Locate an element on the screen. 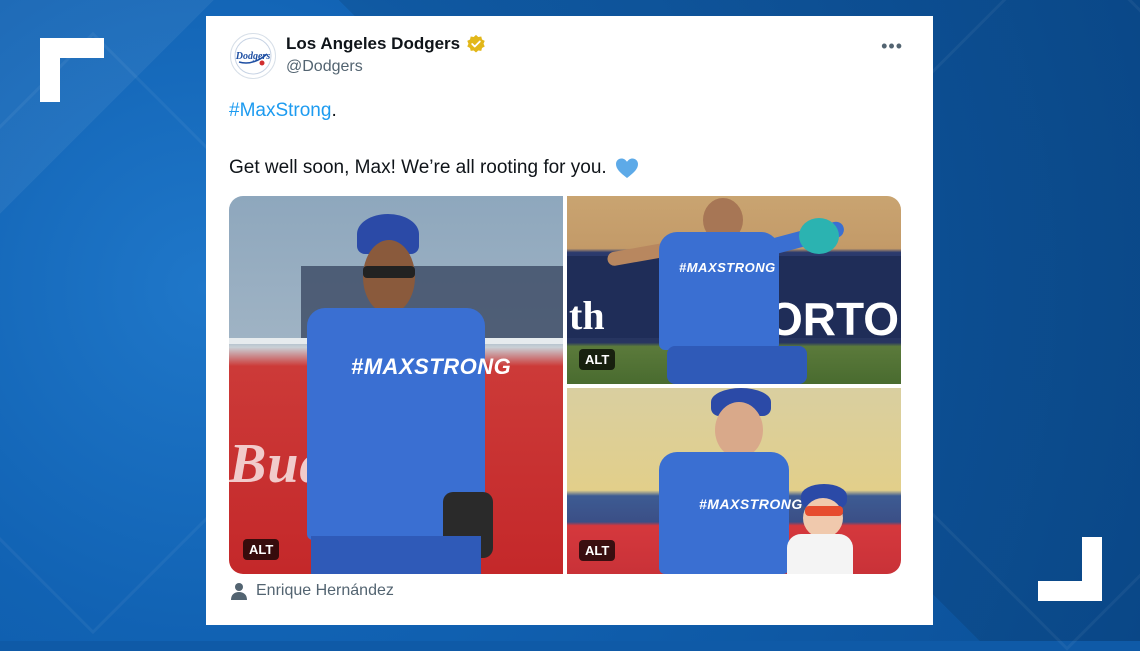  photo-player-with-kid: #MAXSTRONG ALT is located at coordinates (734, 481).